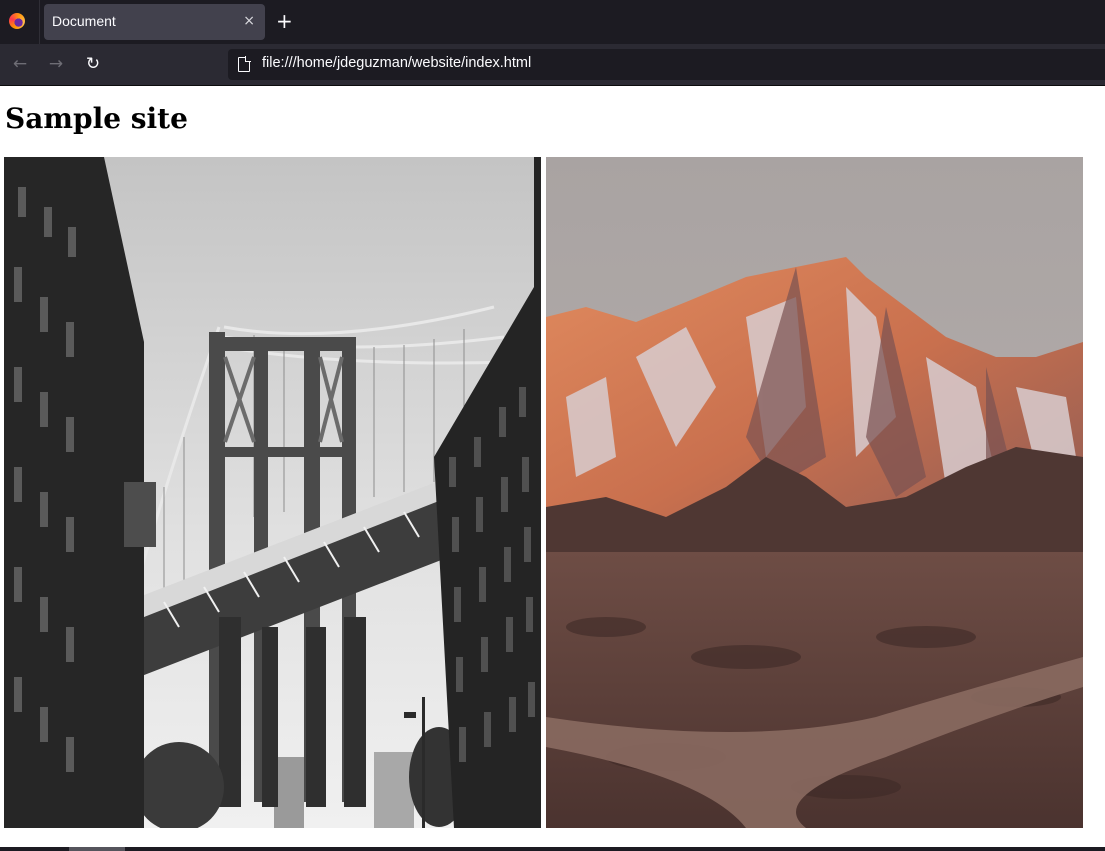 The width and height of the screenshot is (1105, 851). I want to click on tab-document: Document ×, so click(154, 22).